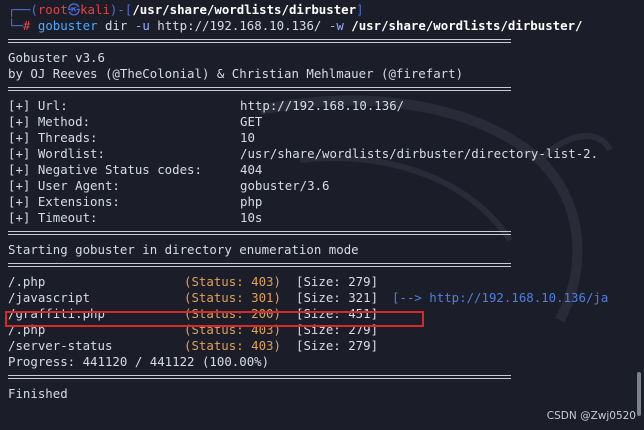  I want to click on banner-version: Gobuster v3.6, so click(56, 57).